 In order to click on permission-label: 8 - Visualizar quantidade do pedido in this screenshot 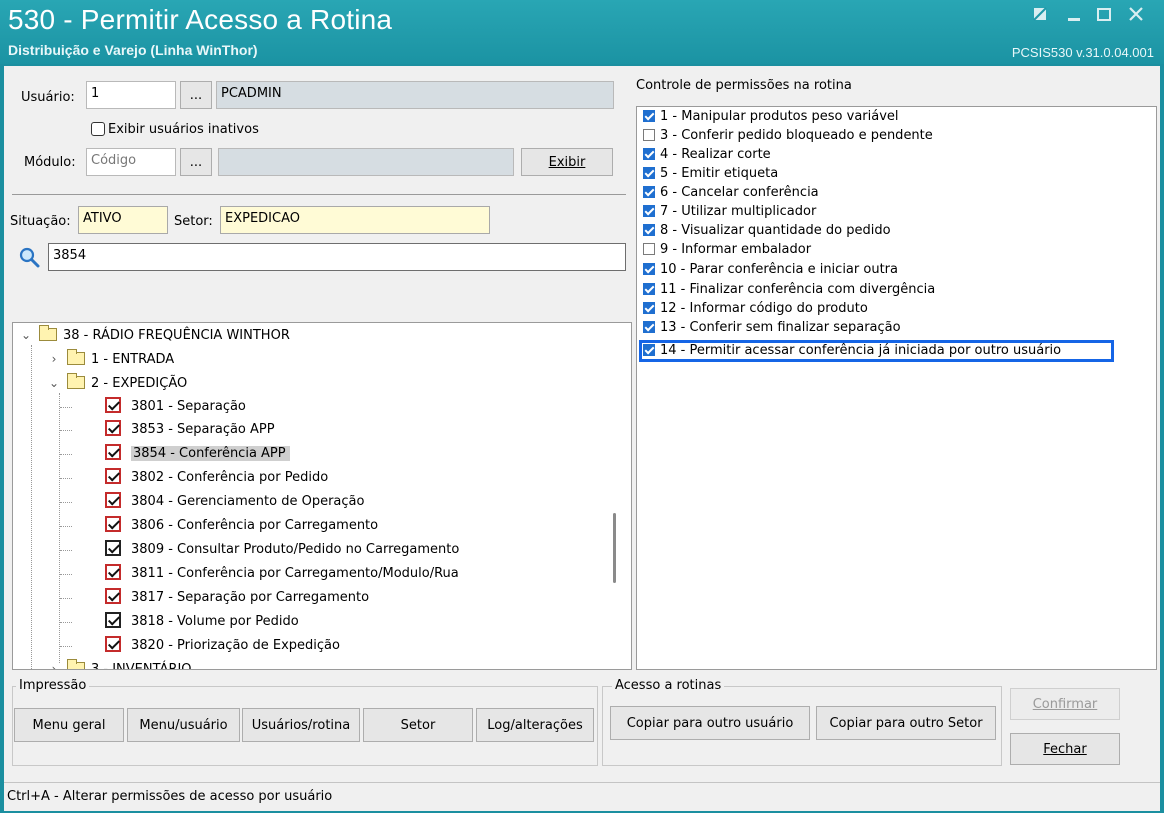, I will do `click(775, 230)`.